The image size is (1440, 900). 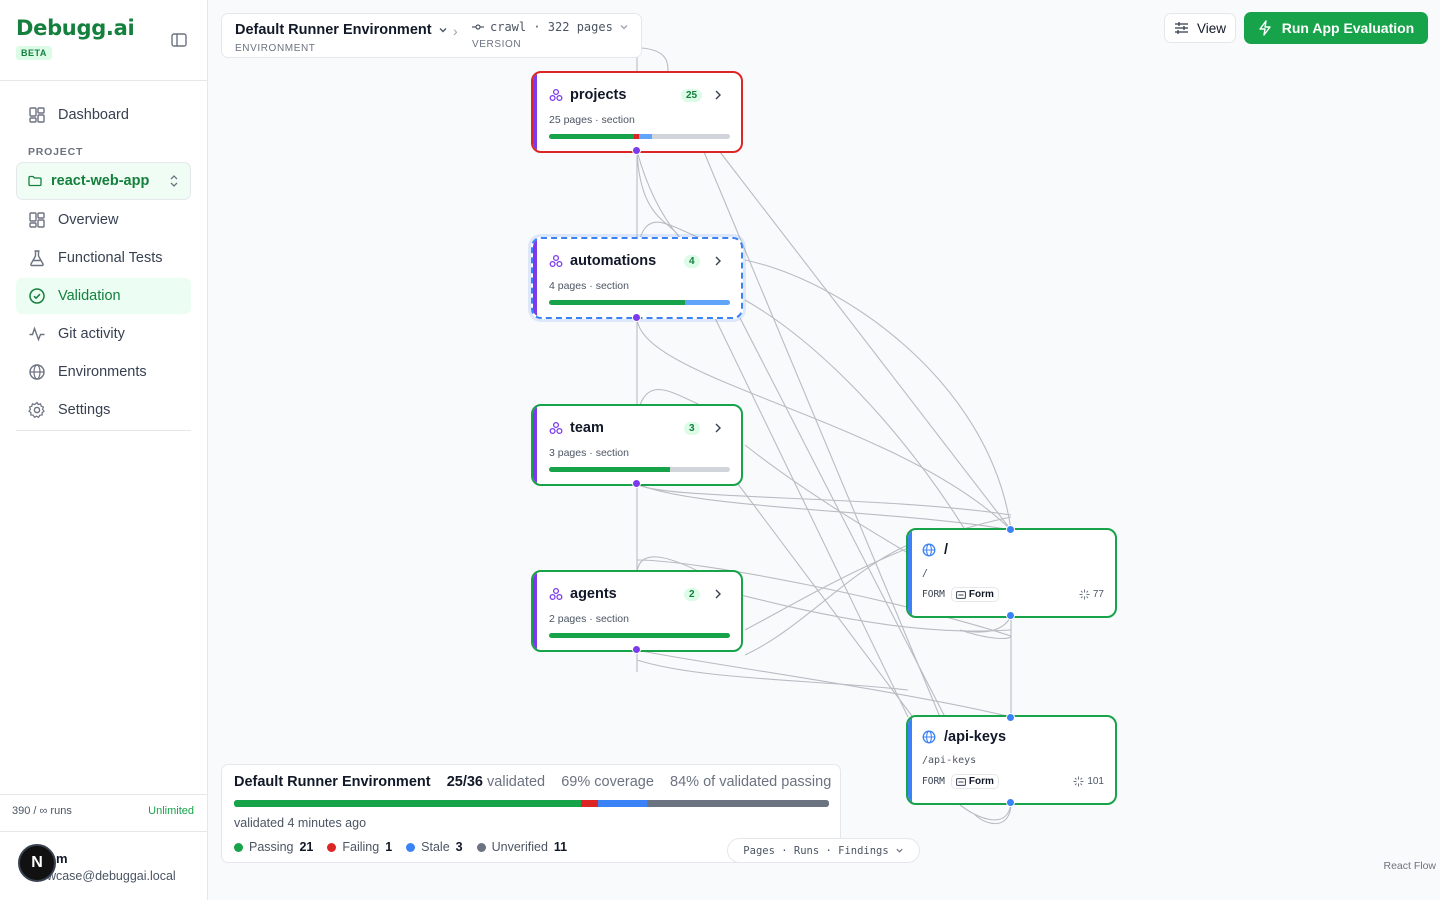 What do you see at coordinates (816, 850) in the screenshot?
I see `view-tabs-label: Pages · Runs · Findings` at bounding box center [816, 850].